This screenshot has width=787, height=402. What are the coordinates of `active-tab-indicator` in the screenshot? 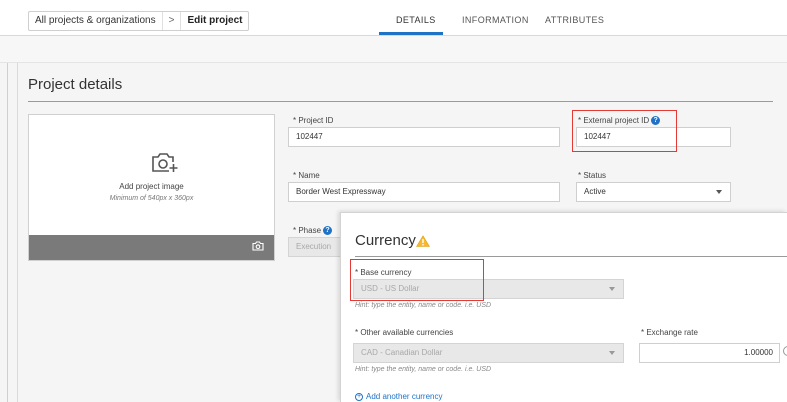 It's located at (411, 33).